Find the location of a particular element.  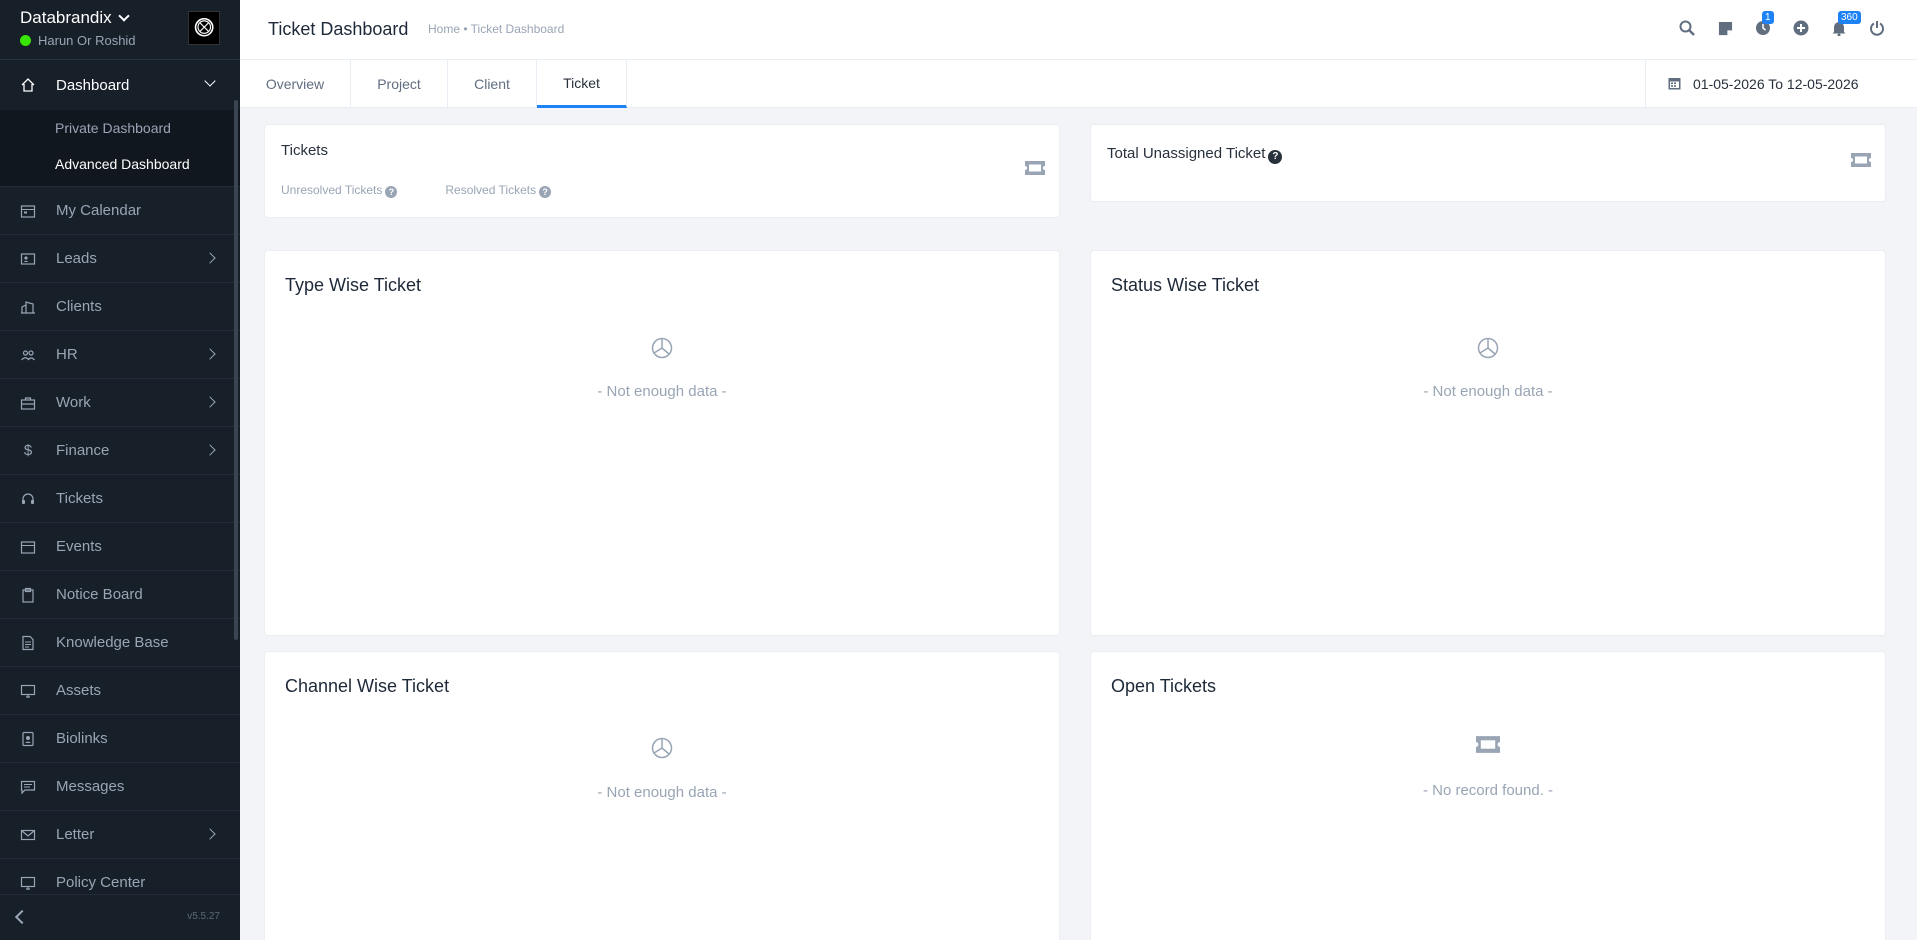

sidebar-item-label: Knowledge Base is located at coordinates (112, 642).